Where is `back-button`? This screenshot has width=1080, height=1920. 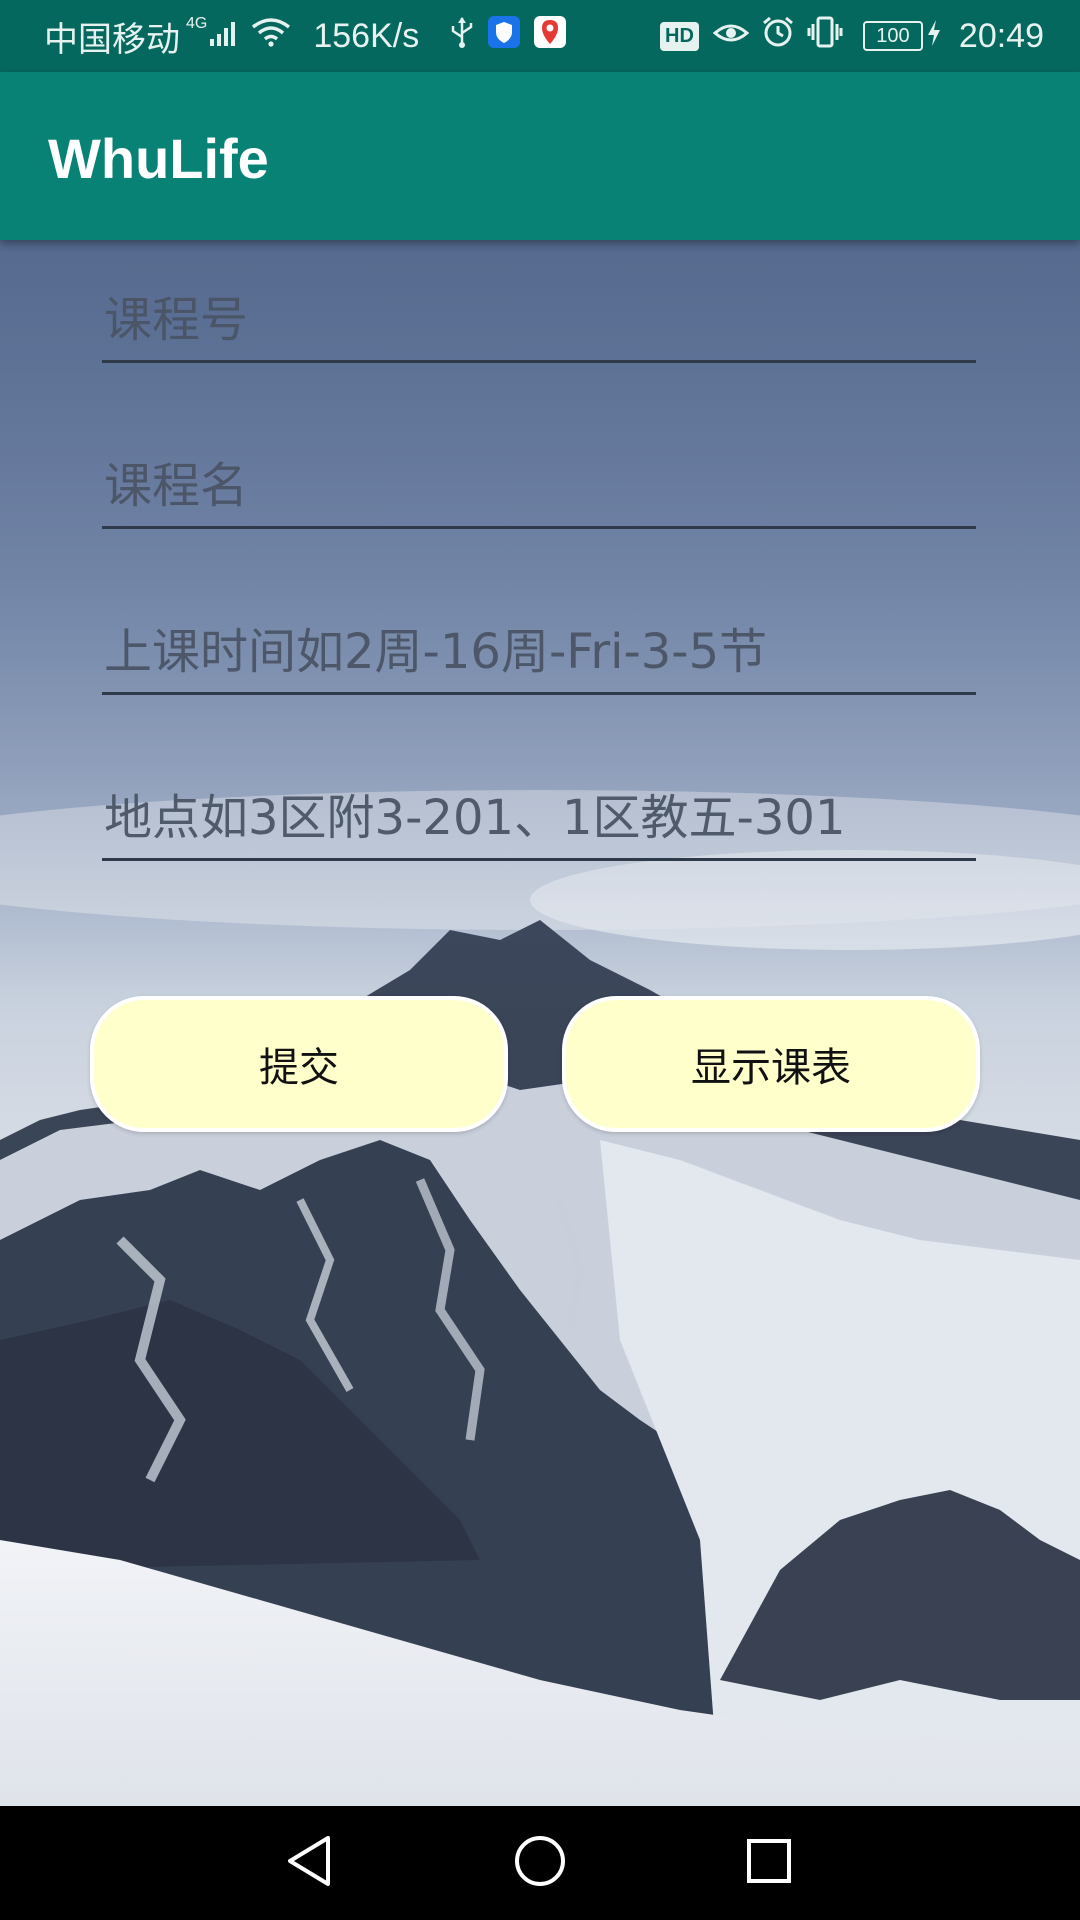 back-button is located at coordinates (309, 1863).